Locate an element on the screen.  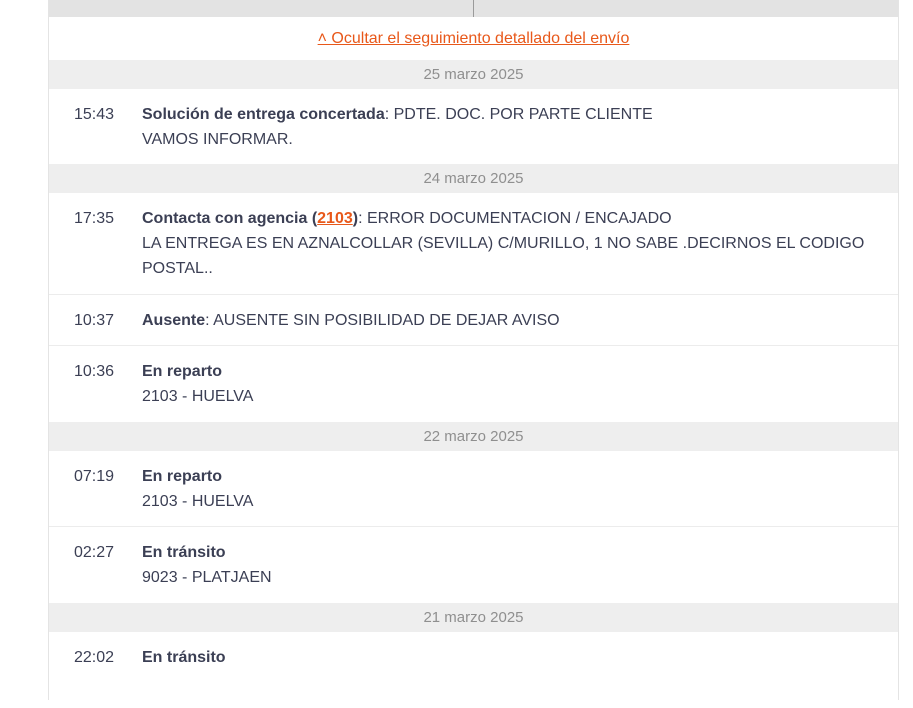
event-title: Contacta con agencia (2103) is located at coordinates (250, 218).